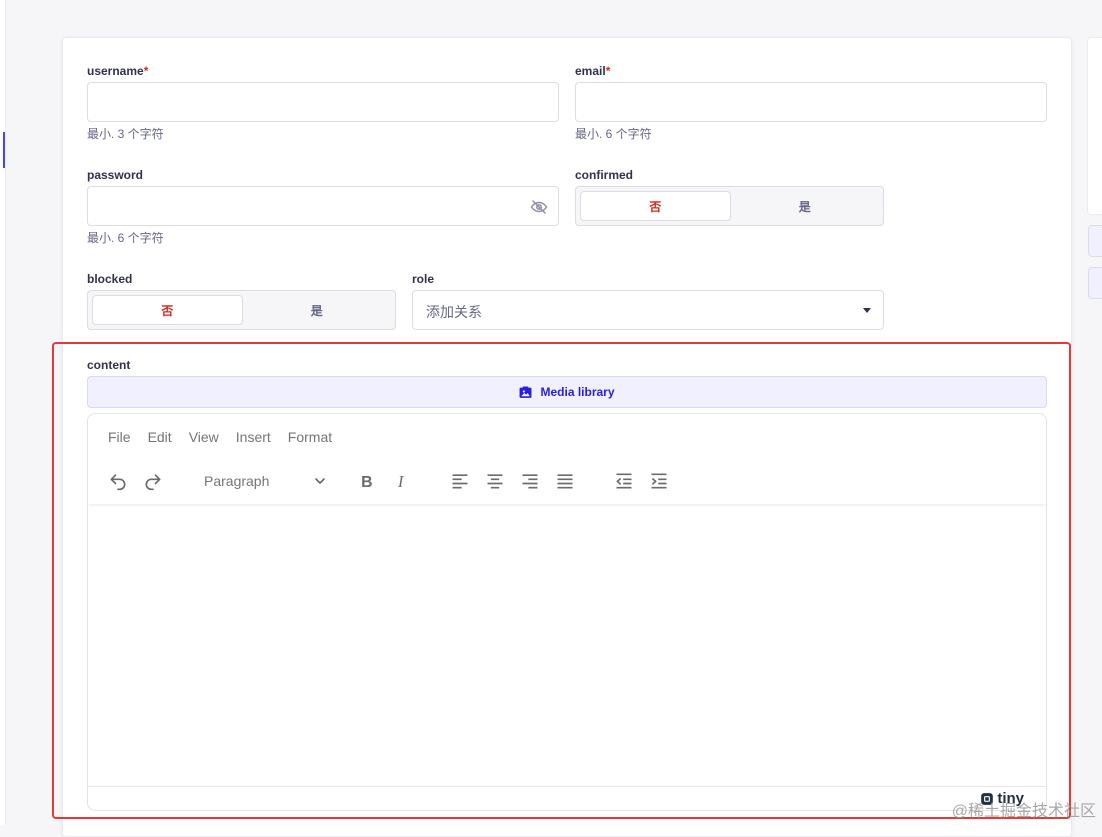  I want to click on blocked-option-yes: 是, so click(317, 310).